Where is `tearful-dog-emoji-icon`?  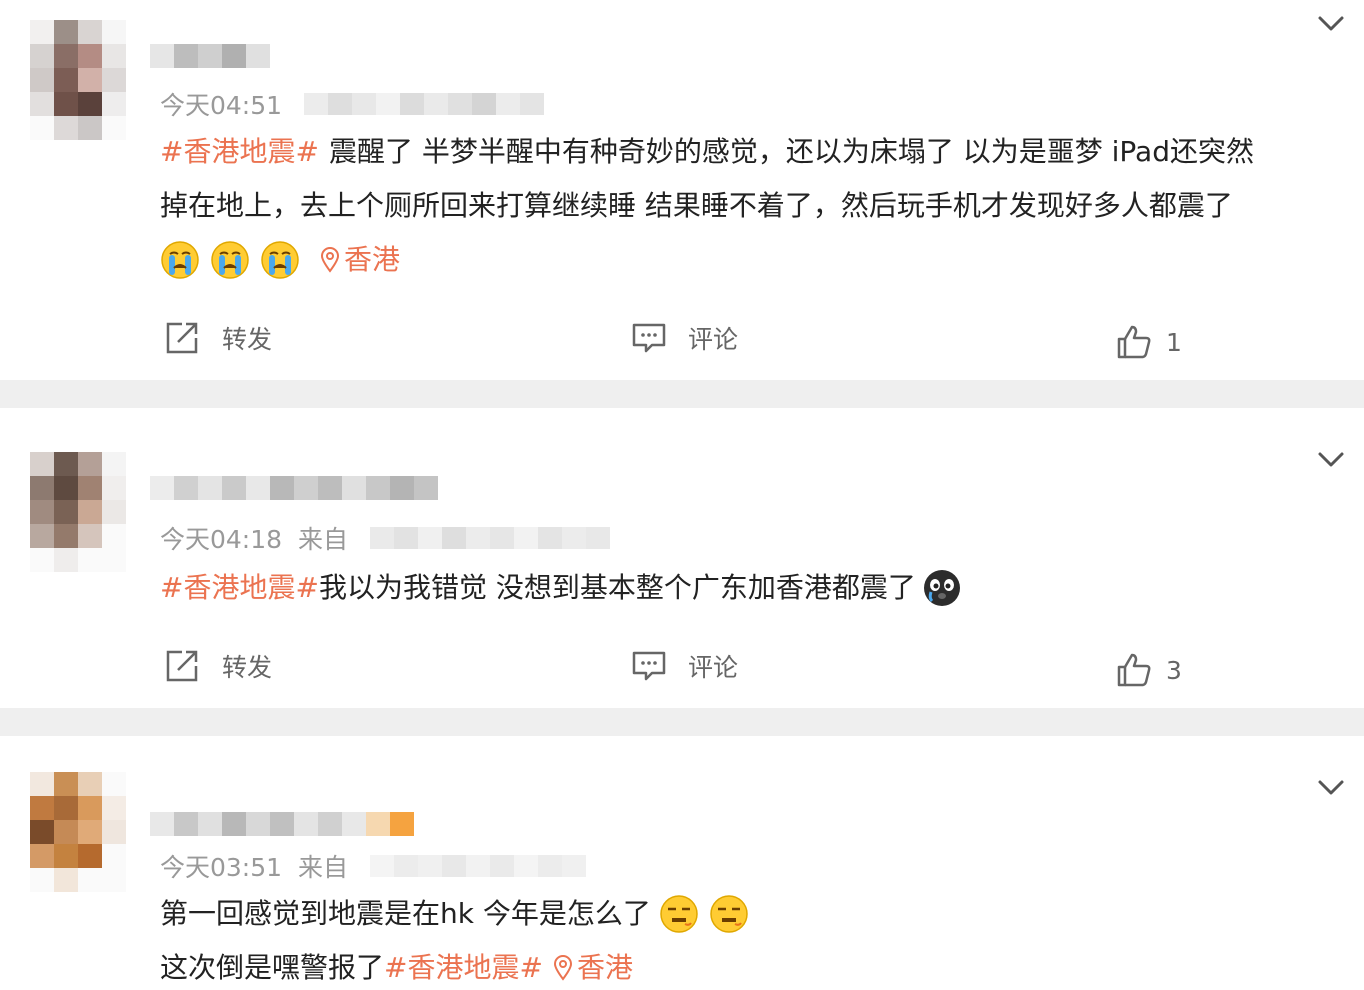
tearful-dog-emoji-icon is located at coordinates (941, 588).